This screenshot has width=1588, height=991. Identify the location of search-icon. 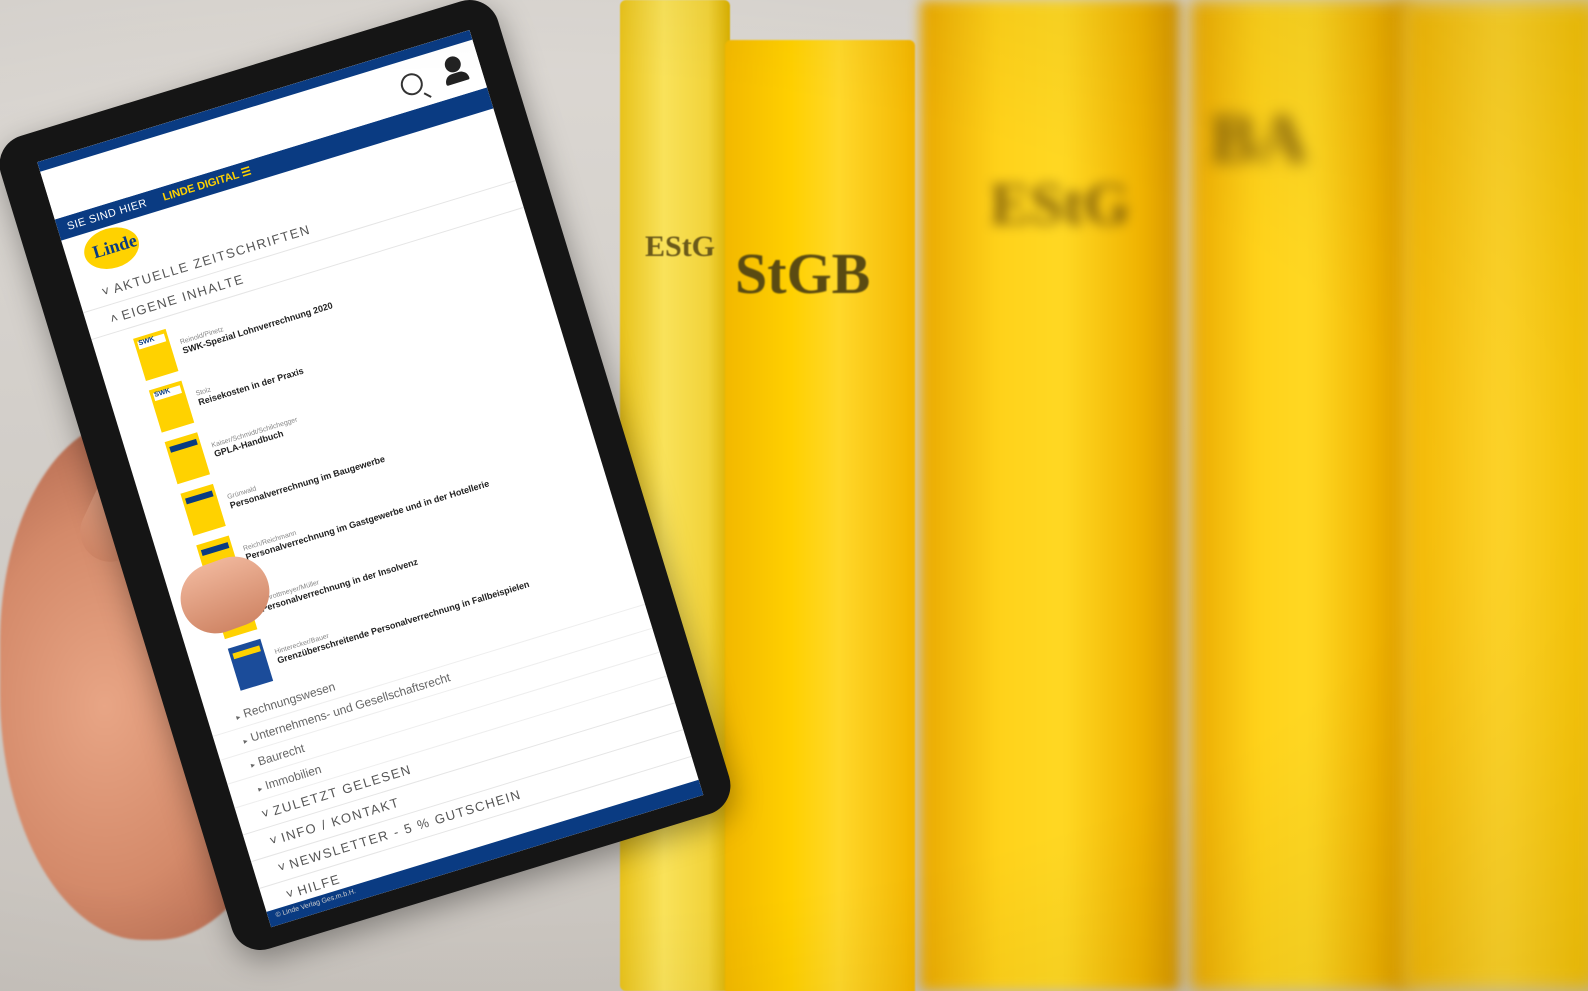
(412, 84).